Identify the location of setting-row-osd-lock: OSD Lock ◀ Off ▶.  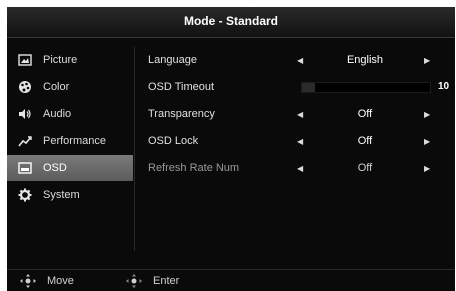
(299, 141).